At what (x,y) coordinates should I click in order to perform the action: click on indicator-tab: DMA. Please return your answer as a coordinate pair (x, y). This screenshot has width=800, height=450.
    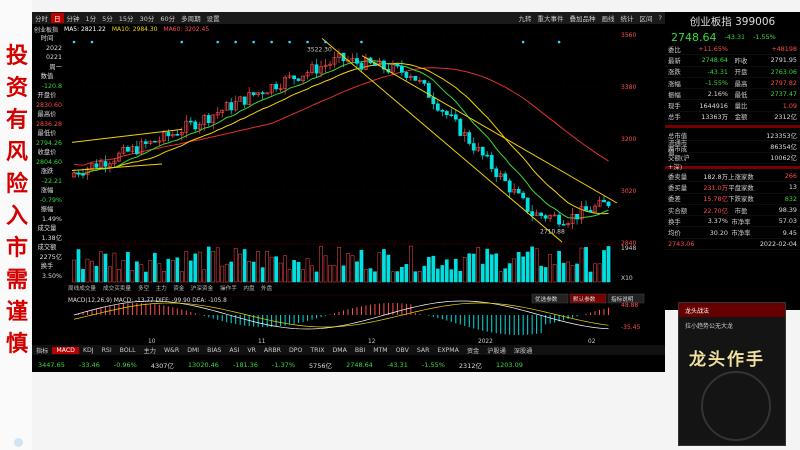
    Looking at the image, I should click on (340, 350).